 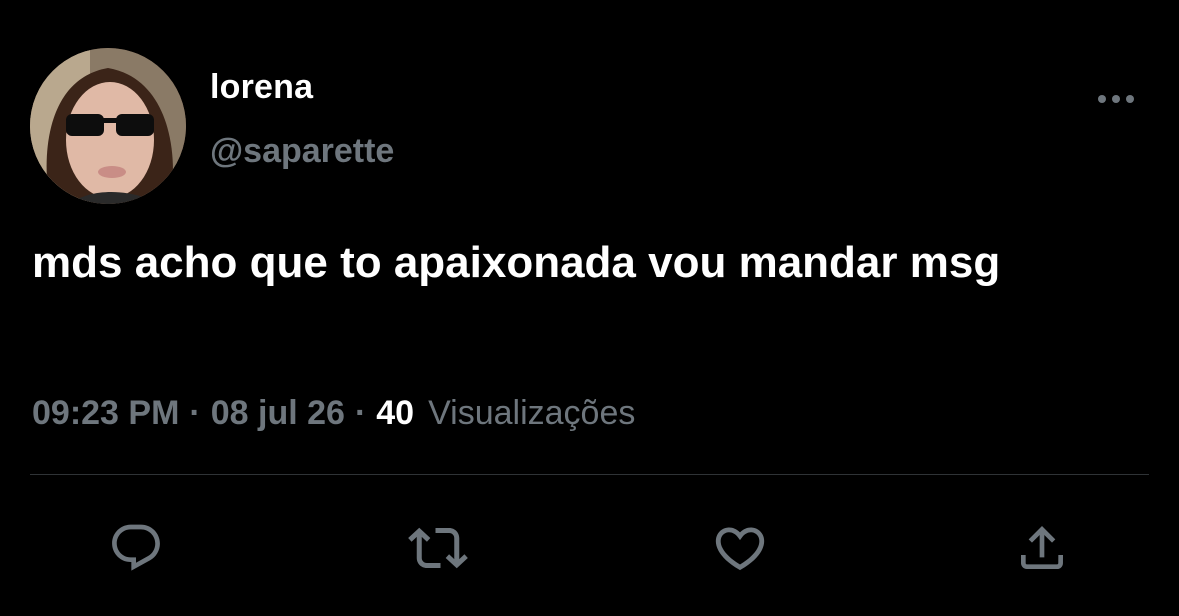 I want to click on like-icon, so click(x=740, y=549).